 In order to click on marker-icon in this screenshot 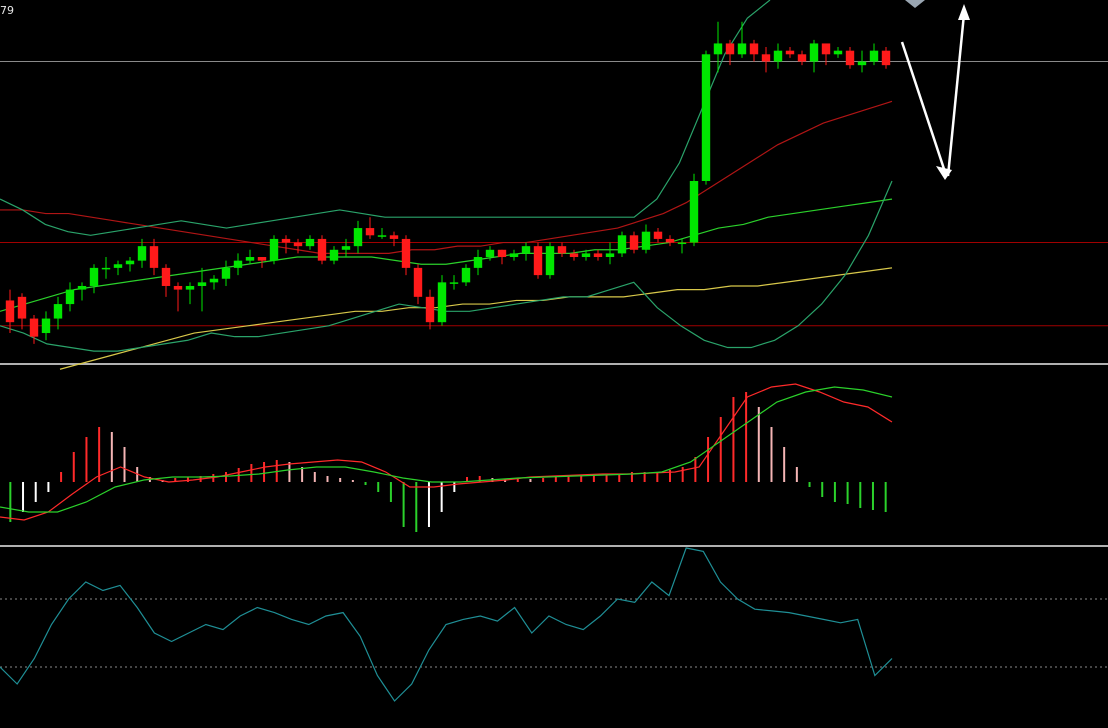, I will do `click(915, 4)`.